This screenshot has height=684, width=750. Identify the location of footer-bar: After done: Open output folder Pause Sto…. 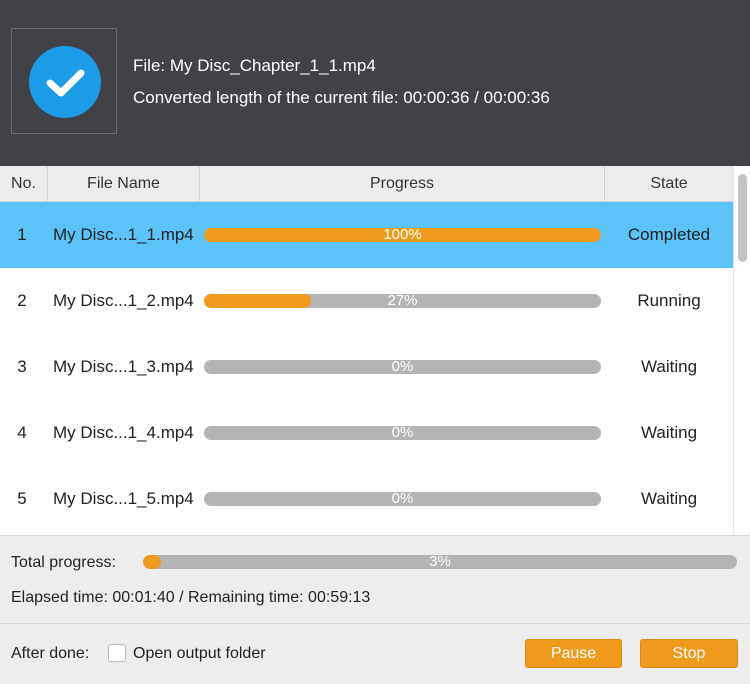
(375, 654).